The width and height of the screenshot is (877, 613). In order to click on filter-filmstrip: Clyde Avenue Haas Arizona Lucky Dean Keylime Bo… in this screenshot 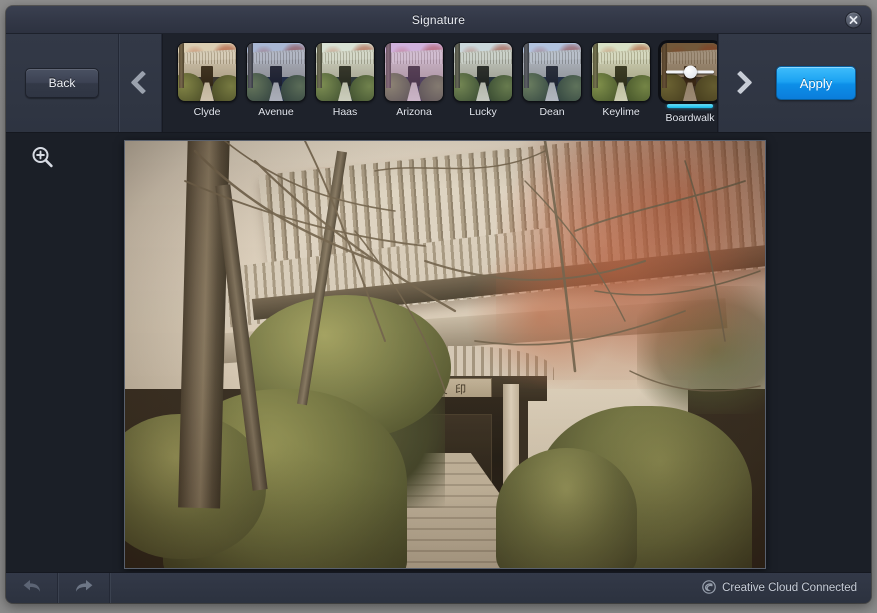, I will do `click(440, 83)`.